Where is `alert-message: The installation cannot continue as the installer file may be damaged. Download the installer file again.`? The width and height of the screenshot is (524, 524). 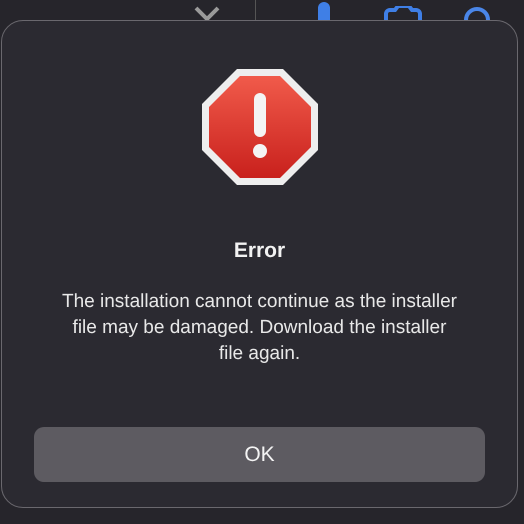 alert-message: The installation cannot continue as the installer file may be damaged. Download the installer file again. is located at coordinates (259, 328).